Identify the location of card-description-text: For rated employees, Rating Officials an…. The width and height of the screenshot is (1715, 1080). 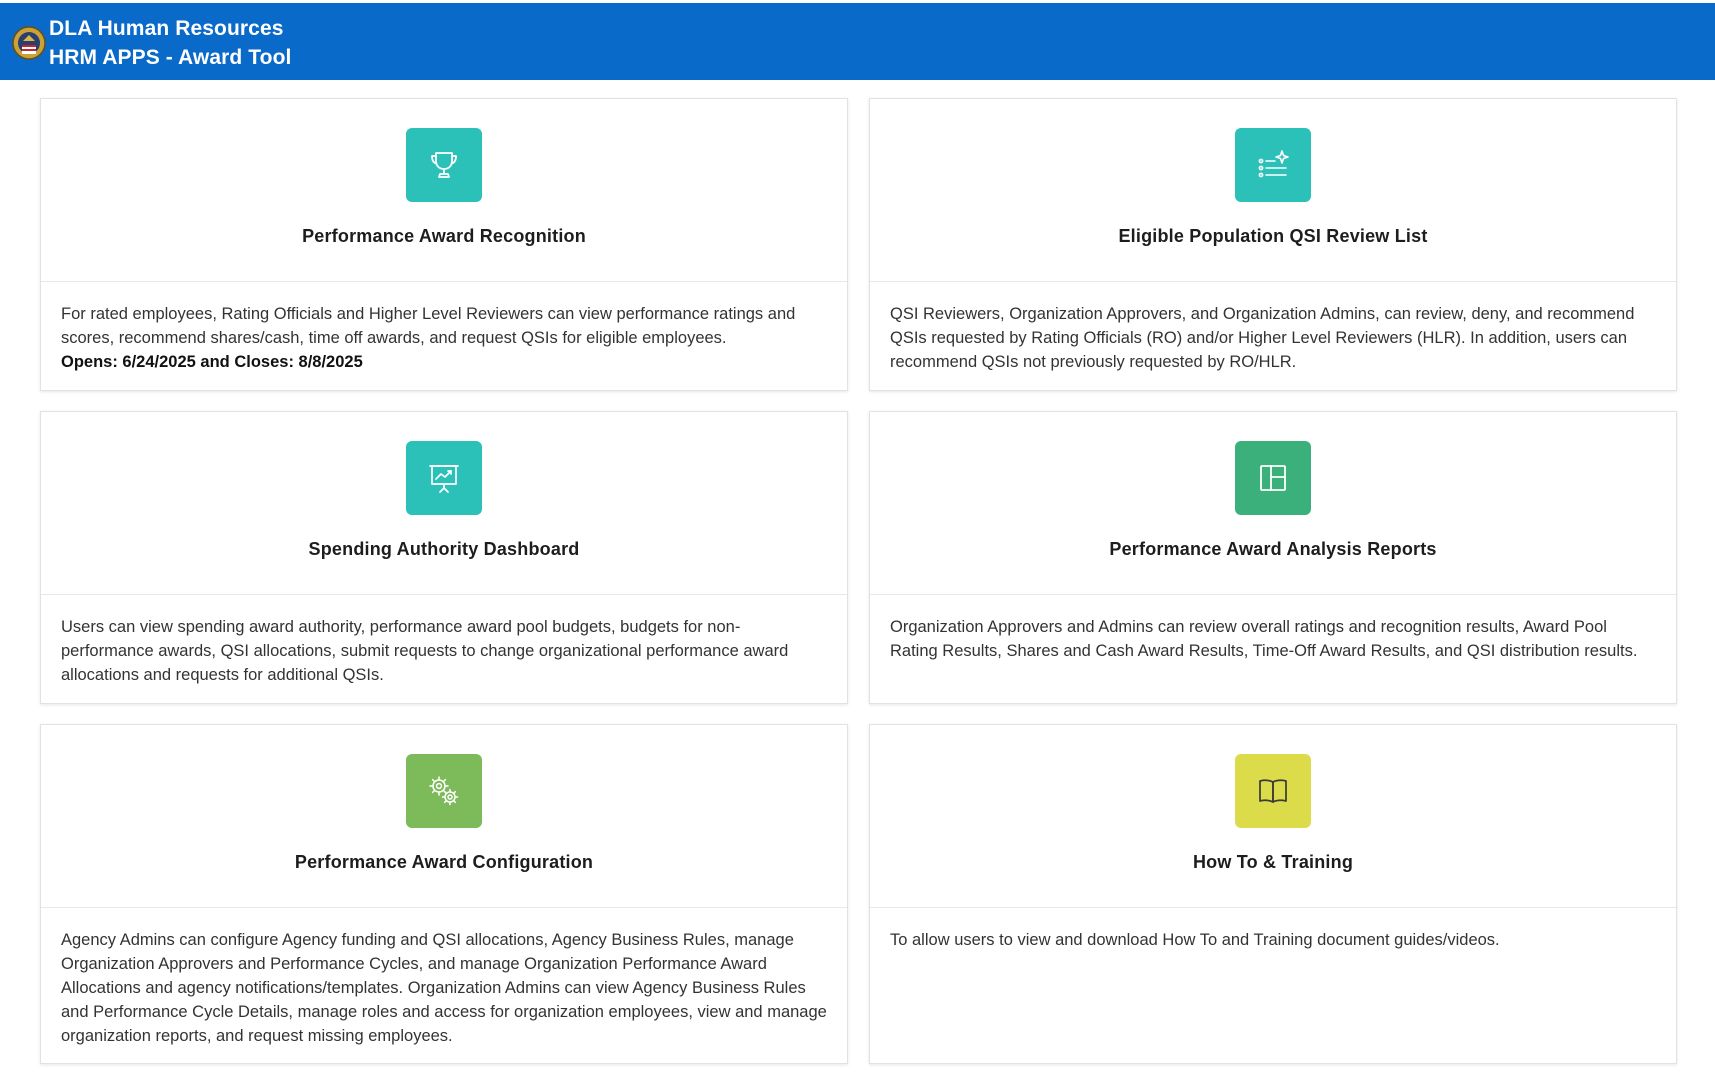
(428, 326).